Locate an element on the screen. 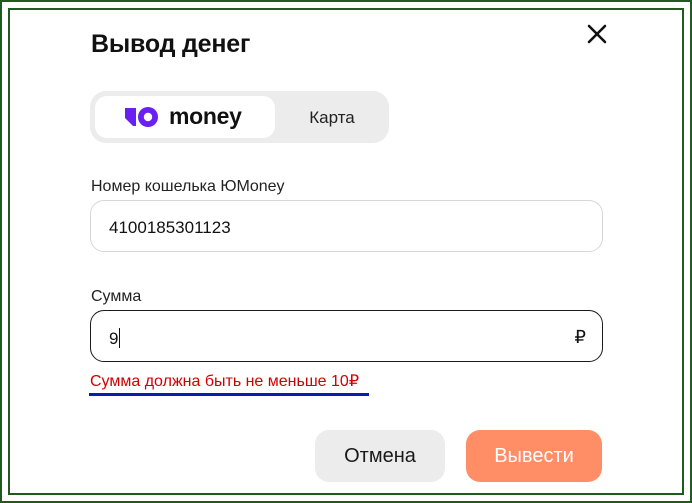  payment-method-toggle: money Карта is located at coordinates (239, 117).